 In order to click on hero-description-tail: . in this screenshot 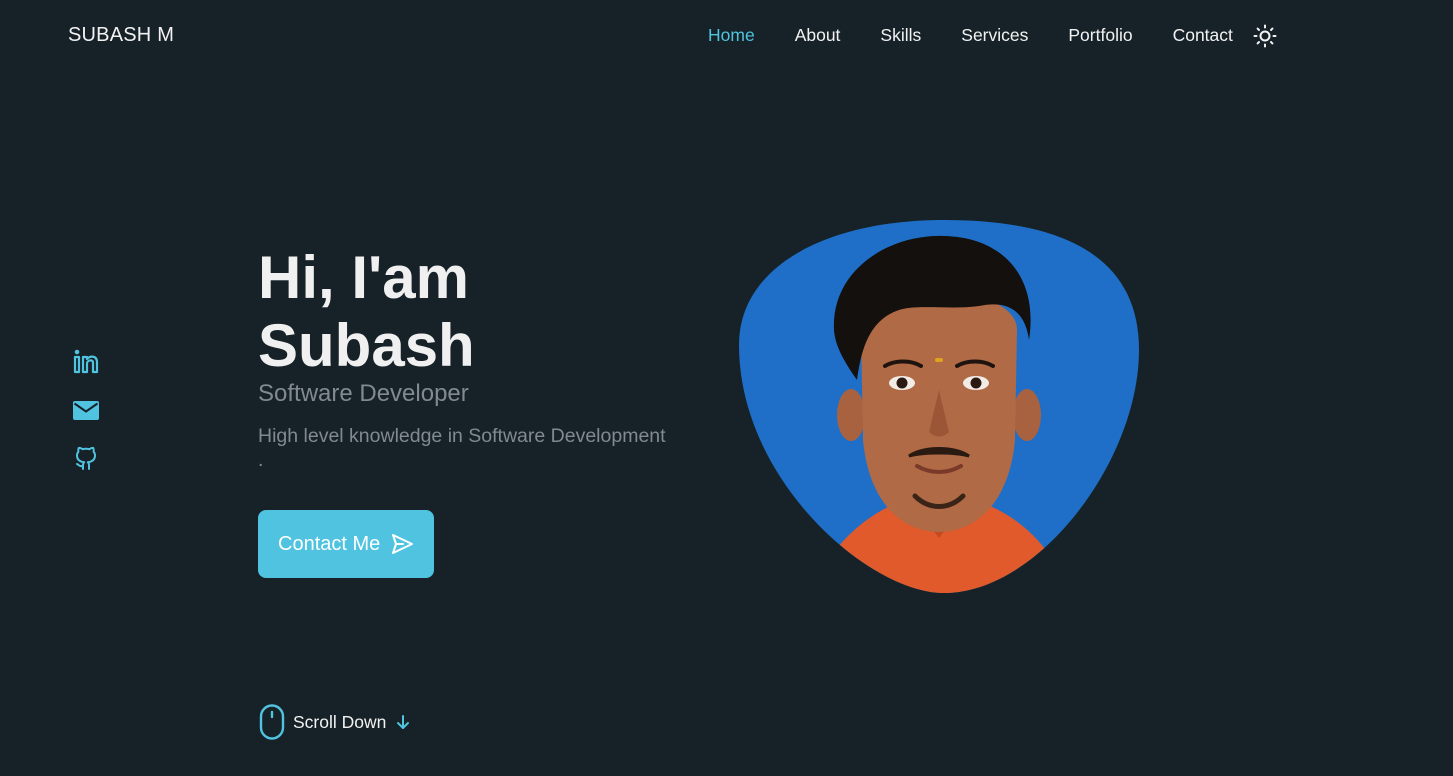, I will do `click(261, 460)`.